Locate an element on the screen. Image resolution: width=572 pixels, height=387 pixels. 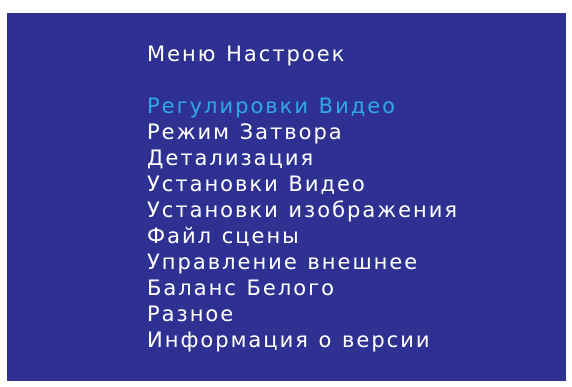
menu-title: Меню Настроек is located at coordinates (247, 54).